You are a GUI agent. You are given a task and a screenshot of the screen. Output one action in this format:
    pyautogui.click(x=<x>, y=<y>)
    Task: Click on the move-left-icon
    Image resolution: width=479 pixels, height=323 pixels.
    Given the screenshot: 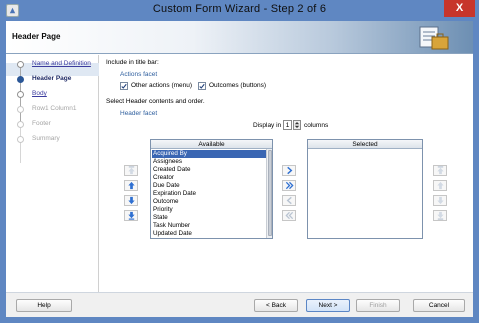 What is the action you would take?
    pyautogui.click(x=289, y=200)
    